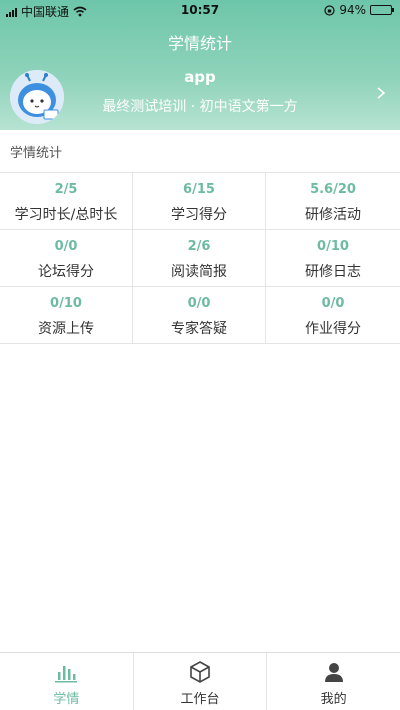 The image size is (400, 710). Describe the element at coordinates (333, 672) in the screenshot. I see `person-icon` at that location.